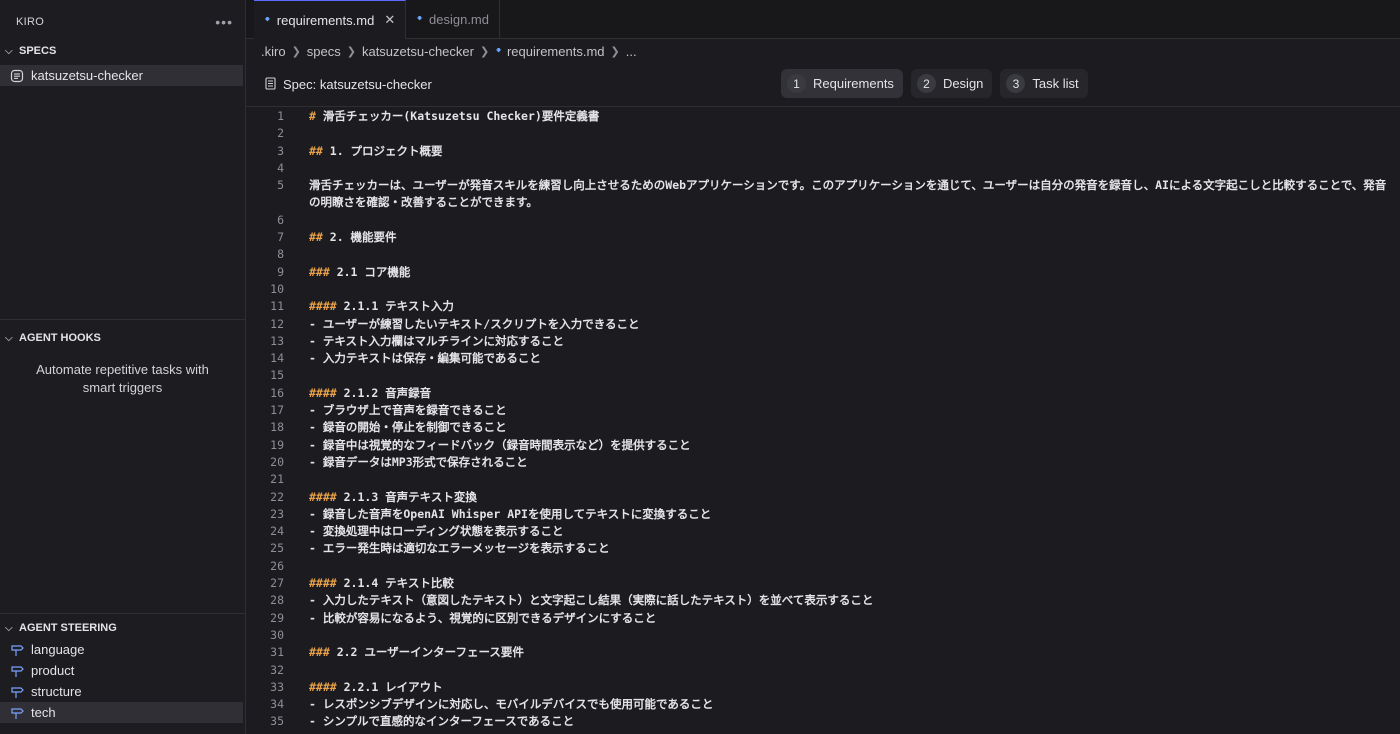 The height and width of the screenshot is (734, 1400). I want to click on tab-requirements-md: 🠻 requirements.md ✕, so click(330, 19).